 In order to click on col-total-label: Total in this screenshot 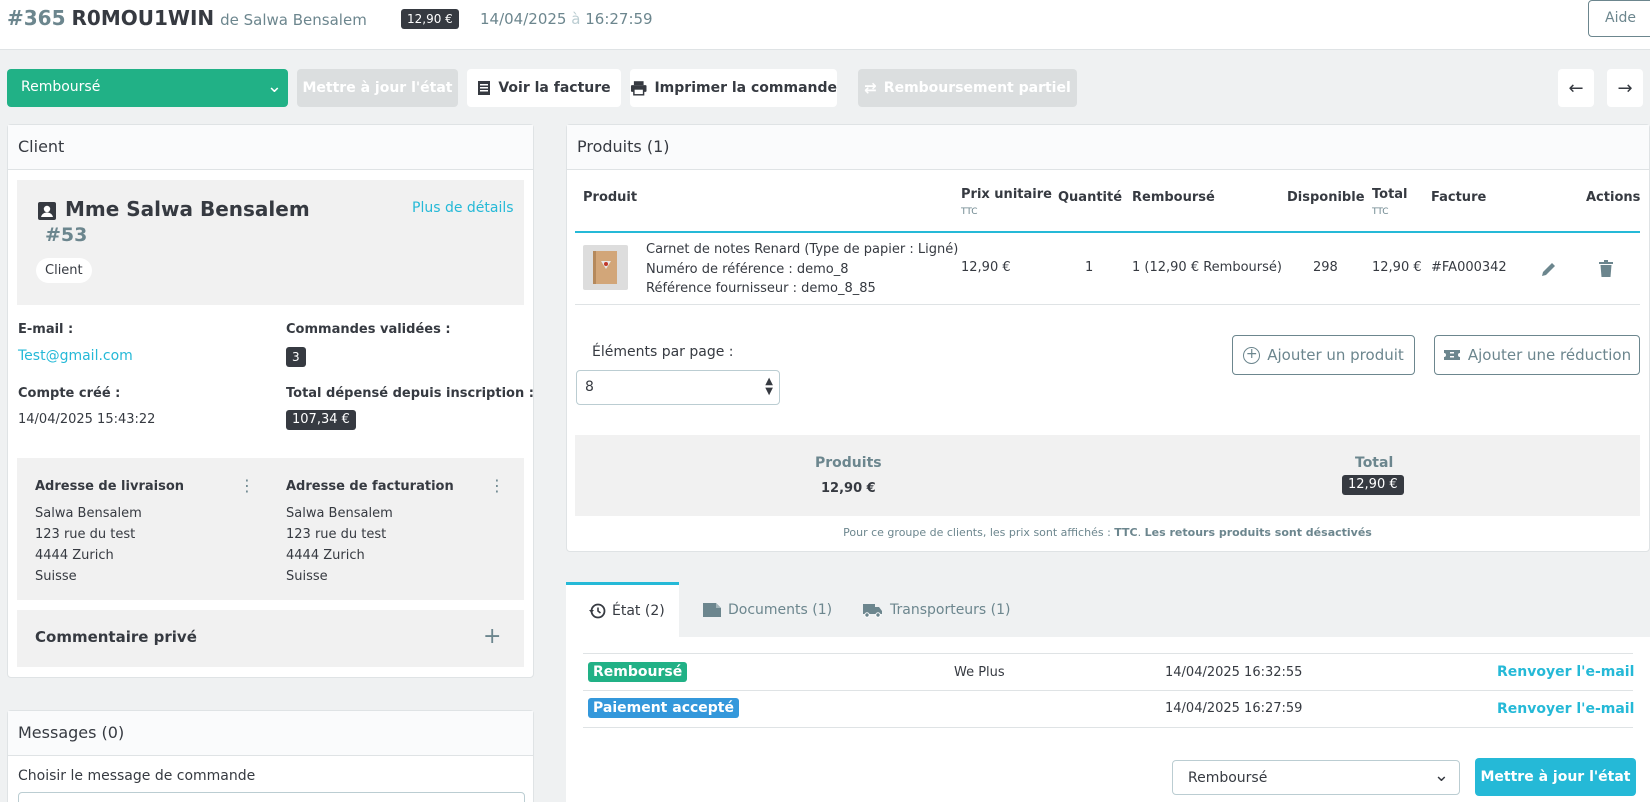, I will do `click(1390, 194)`.